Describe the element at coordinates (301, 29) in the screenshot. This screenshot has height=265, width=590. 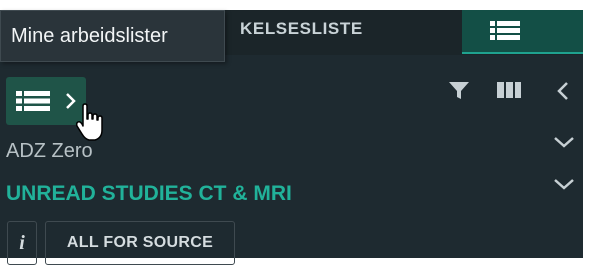
I see `tab-worklist-label: KELSESLISTE` at that location.